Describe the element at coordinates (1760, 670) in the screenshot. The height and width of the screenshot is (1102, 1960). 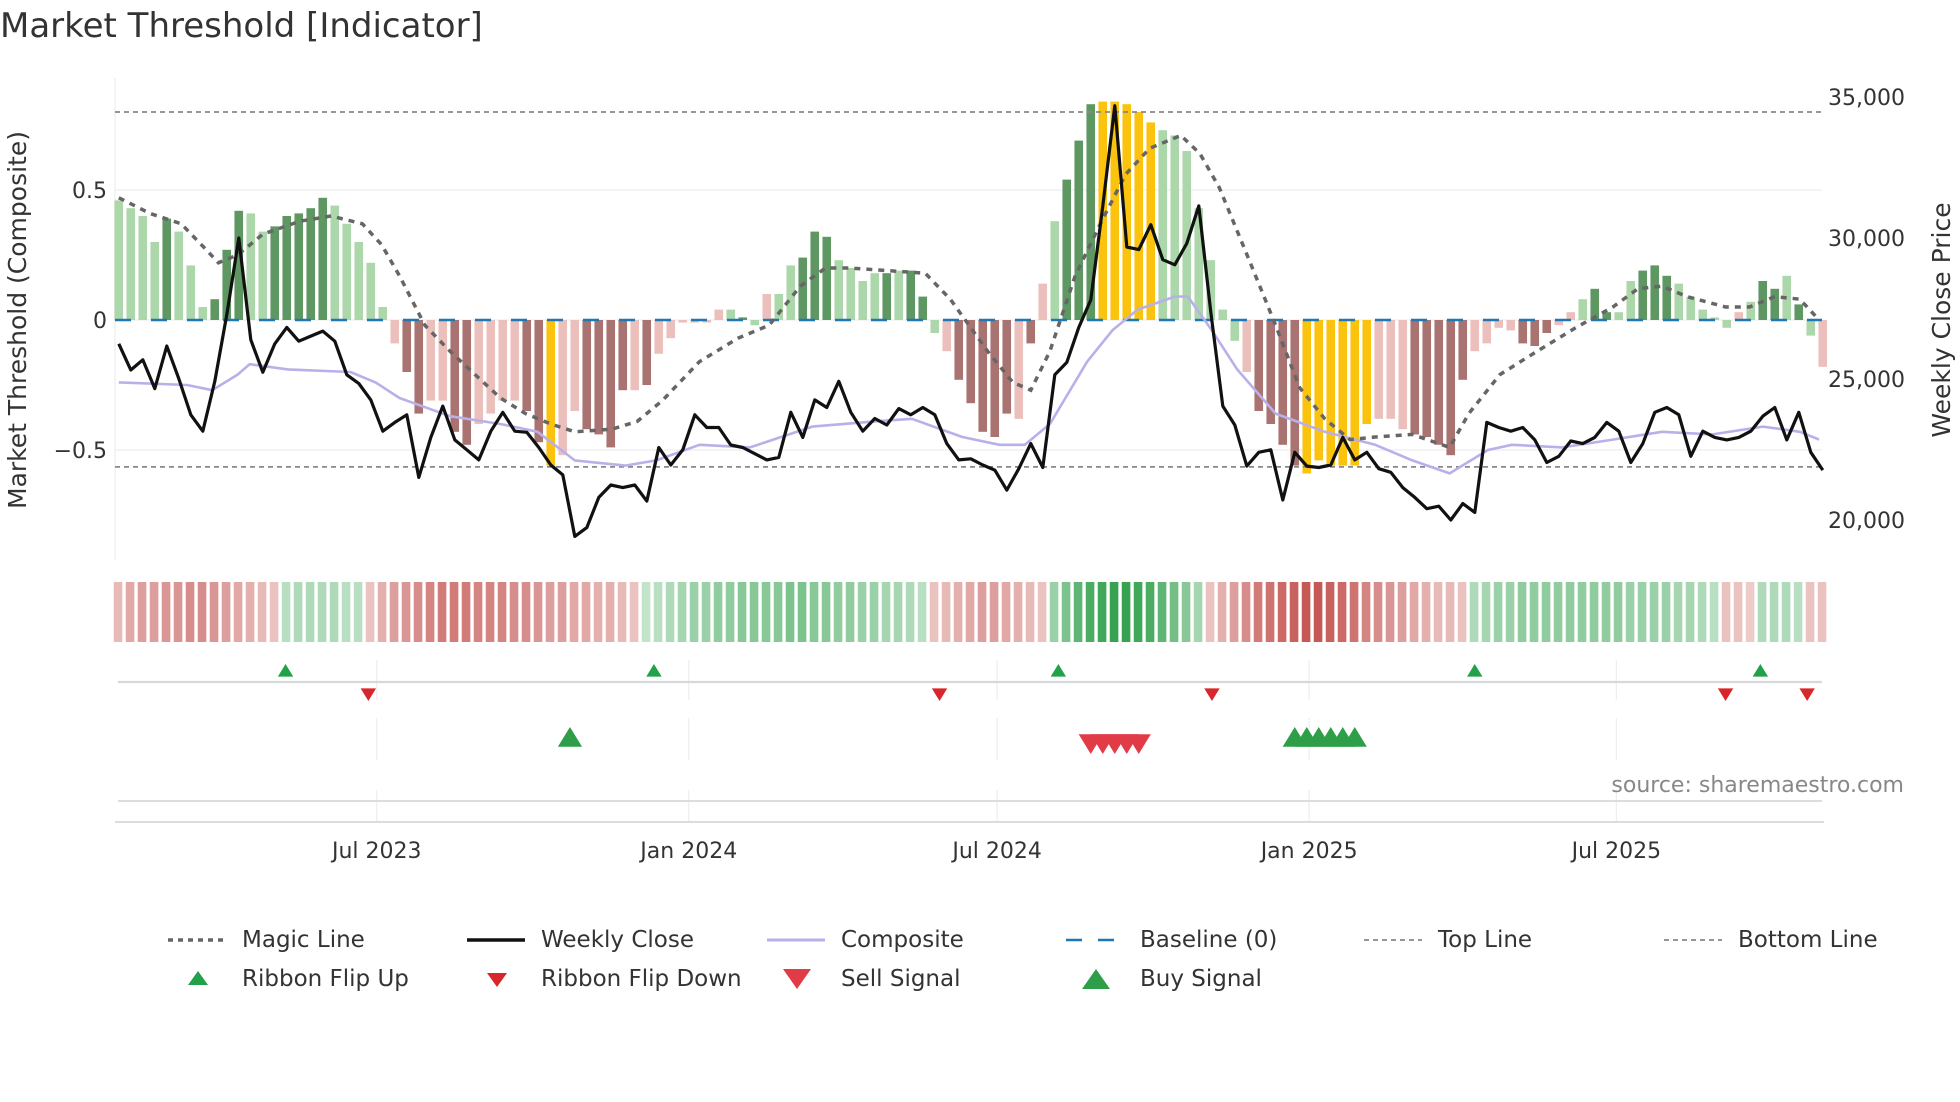
I see `ribbon-flip-up-marker` at that location.